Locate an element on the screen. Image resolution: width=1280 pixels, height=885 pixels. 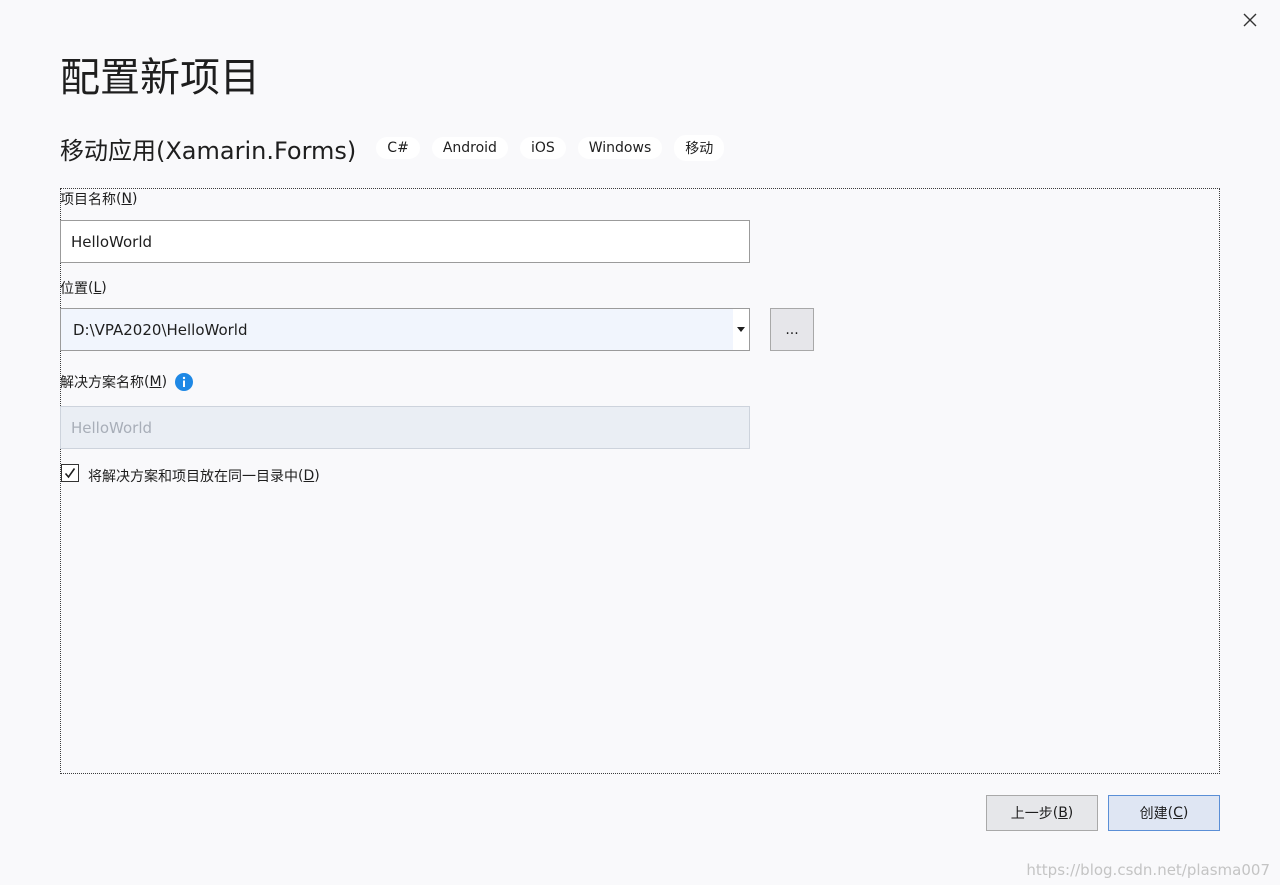
location-dropdown-button is located at coordinates (741, 329).